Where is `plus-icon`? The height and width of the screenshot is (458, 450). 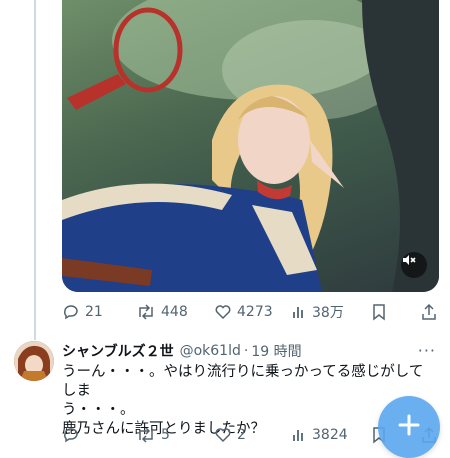
plus-icon is located at coordinates (409, 427).